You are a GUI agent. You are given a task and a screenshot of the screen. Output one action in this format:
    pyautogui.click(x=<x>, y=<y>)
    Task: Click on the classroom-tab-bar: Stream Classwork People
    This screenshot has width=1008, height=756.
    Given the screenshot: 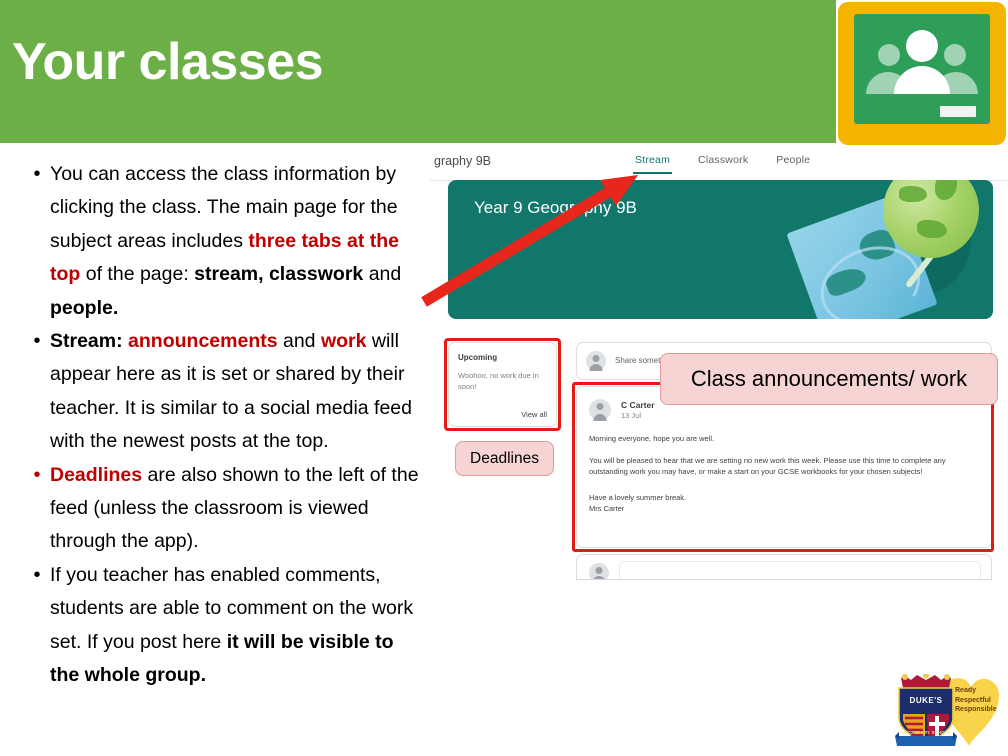 What is the action you would take?
    pyautogui.click(x=722, y=163)
    